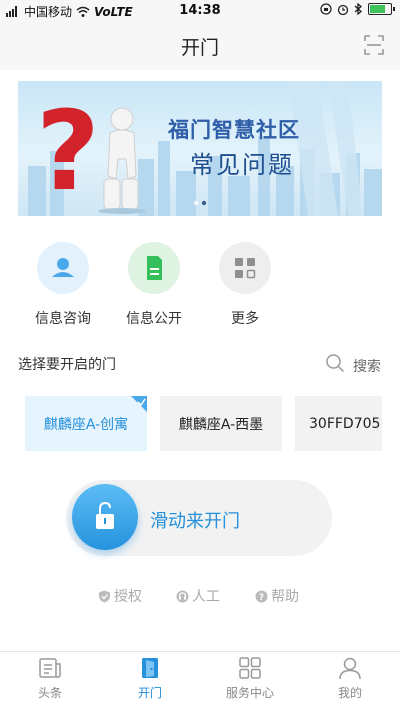 This screenshot has width=400, height=712. Describe the element at coordinates (335, 363) in the screenshot. I see `search-icon` at that location.